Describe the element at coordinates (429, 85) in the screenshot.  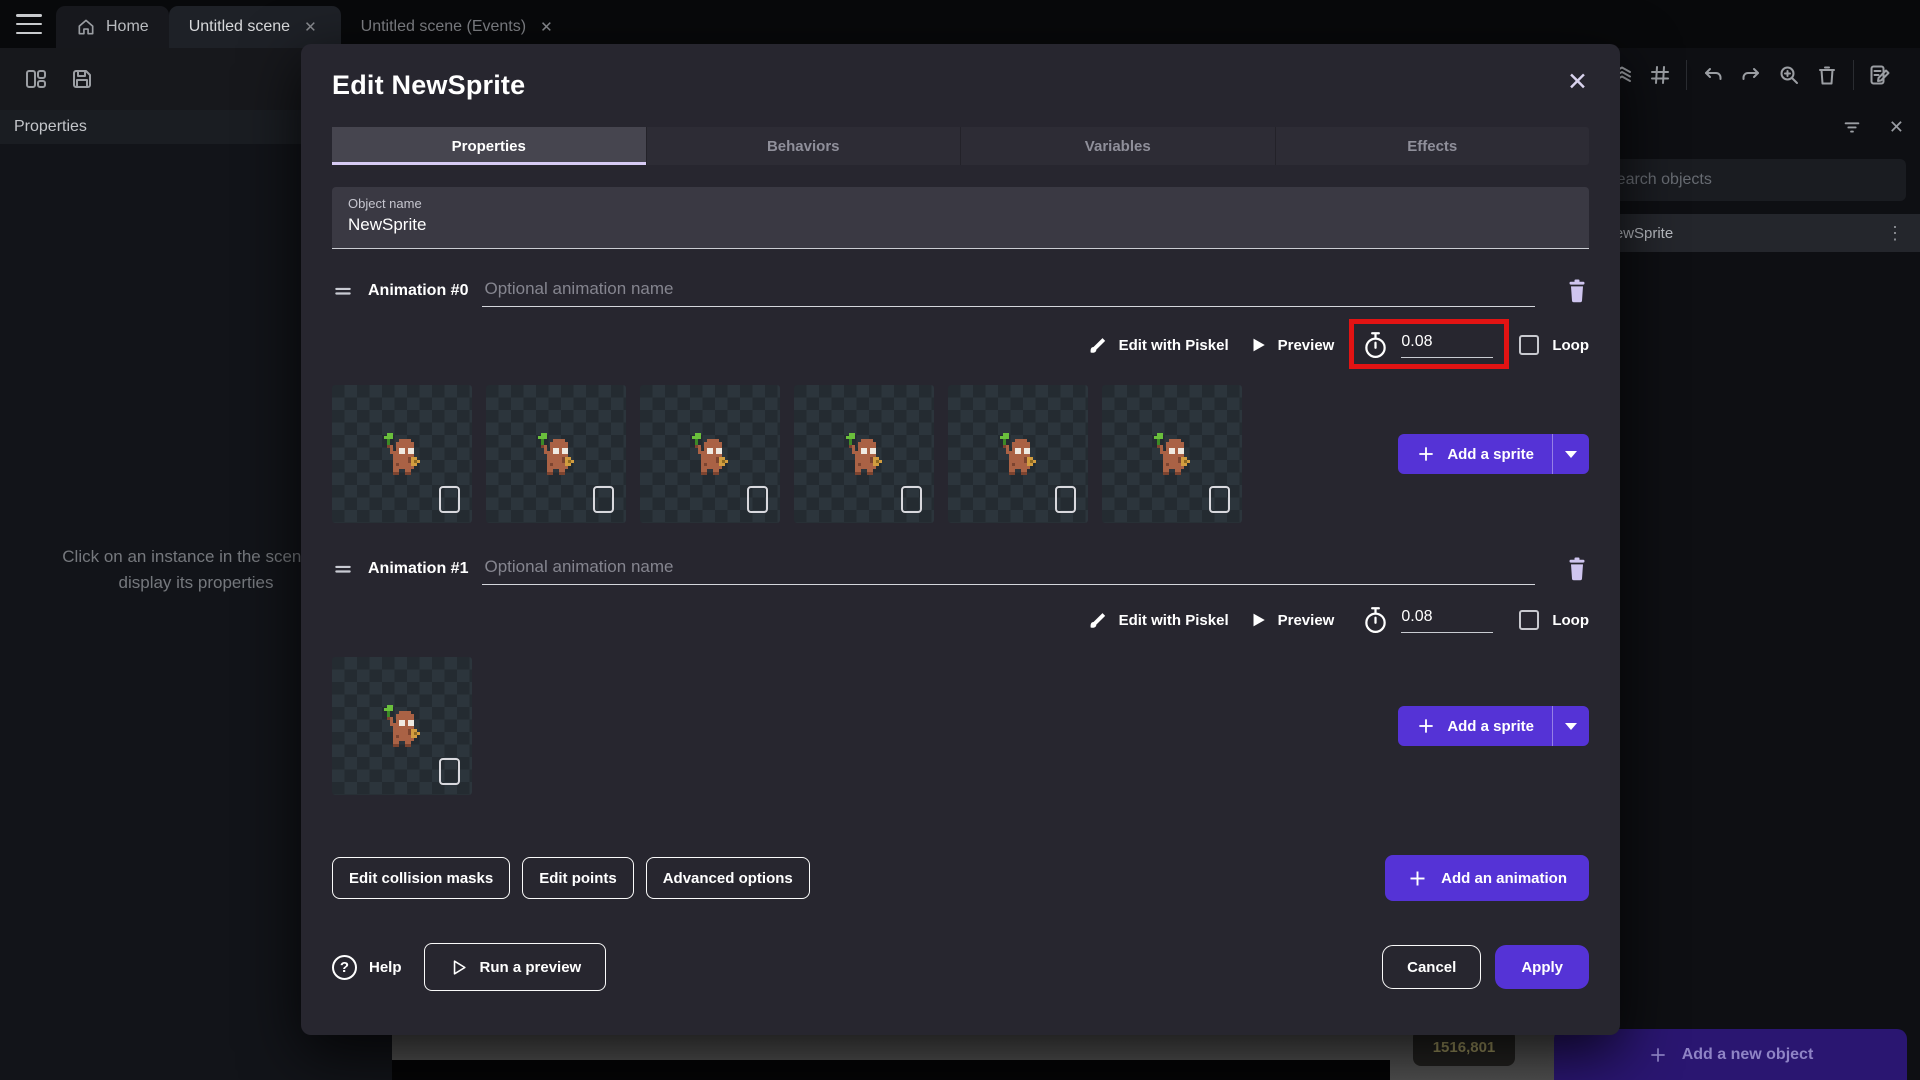
I see `dialog-title: Edit NewSprite` at that location.